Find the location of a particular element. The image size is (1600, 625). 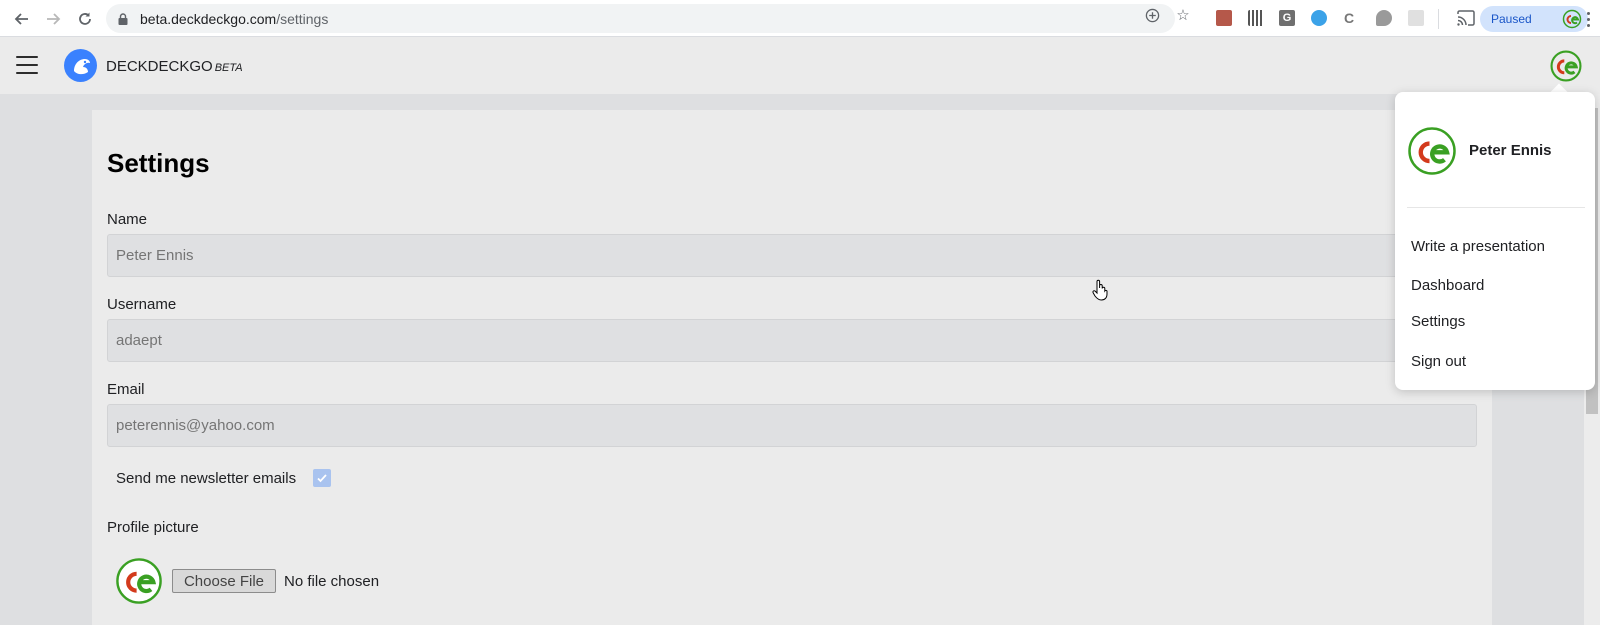

newsletter-label: Send me newsletter emails is located at coordinates (206, 478).